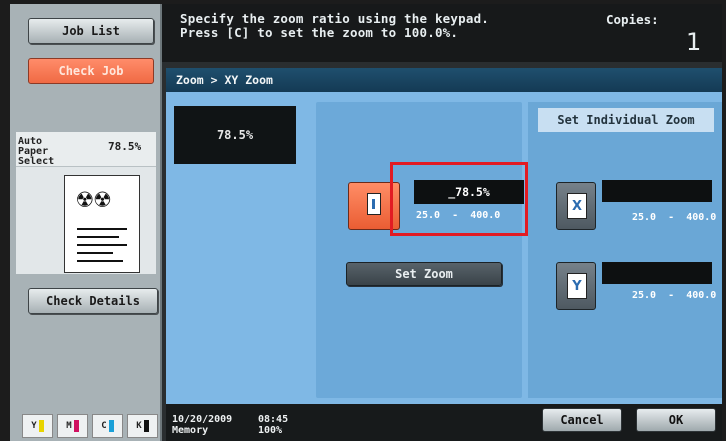 The image size is (726, 441). Describe the element at coordinates (459, 199) in the screenshot. I see `highlight-box` at that location.